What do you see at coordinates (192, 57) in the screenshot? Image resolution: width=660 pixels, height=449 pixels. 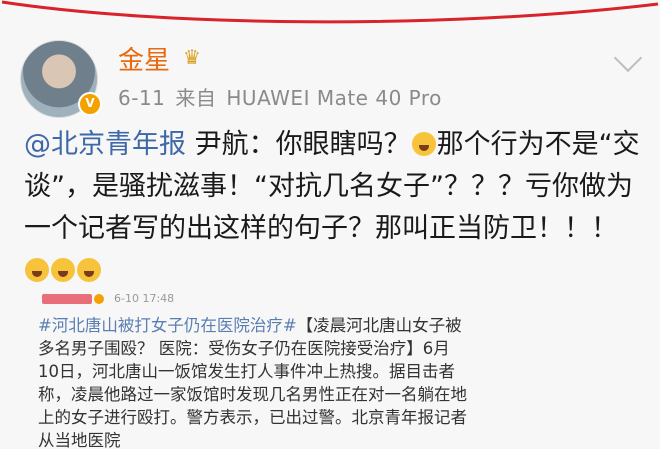 I see `crown-icon: ♛` at bounding box center [192, 57].